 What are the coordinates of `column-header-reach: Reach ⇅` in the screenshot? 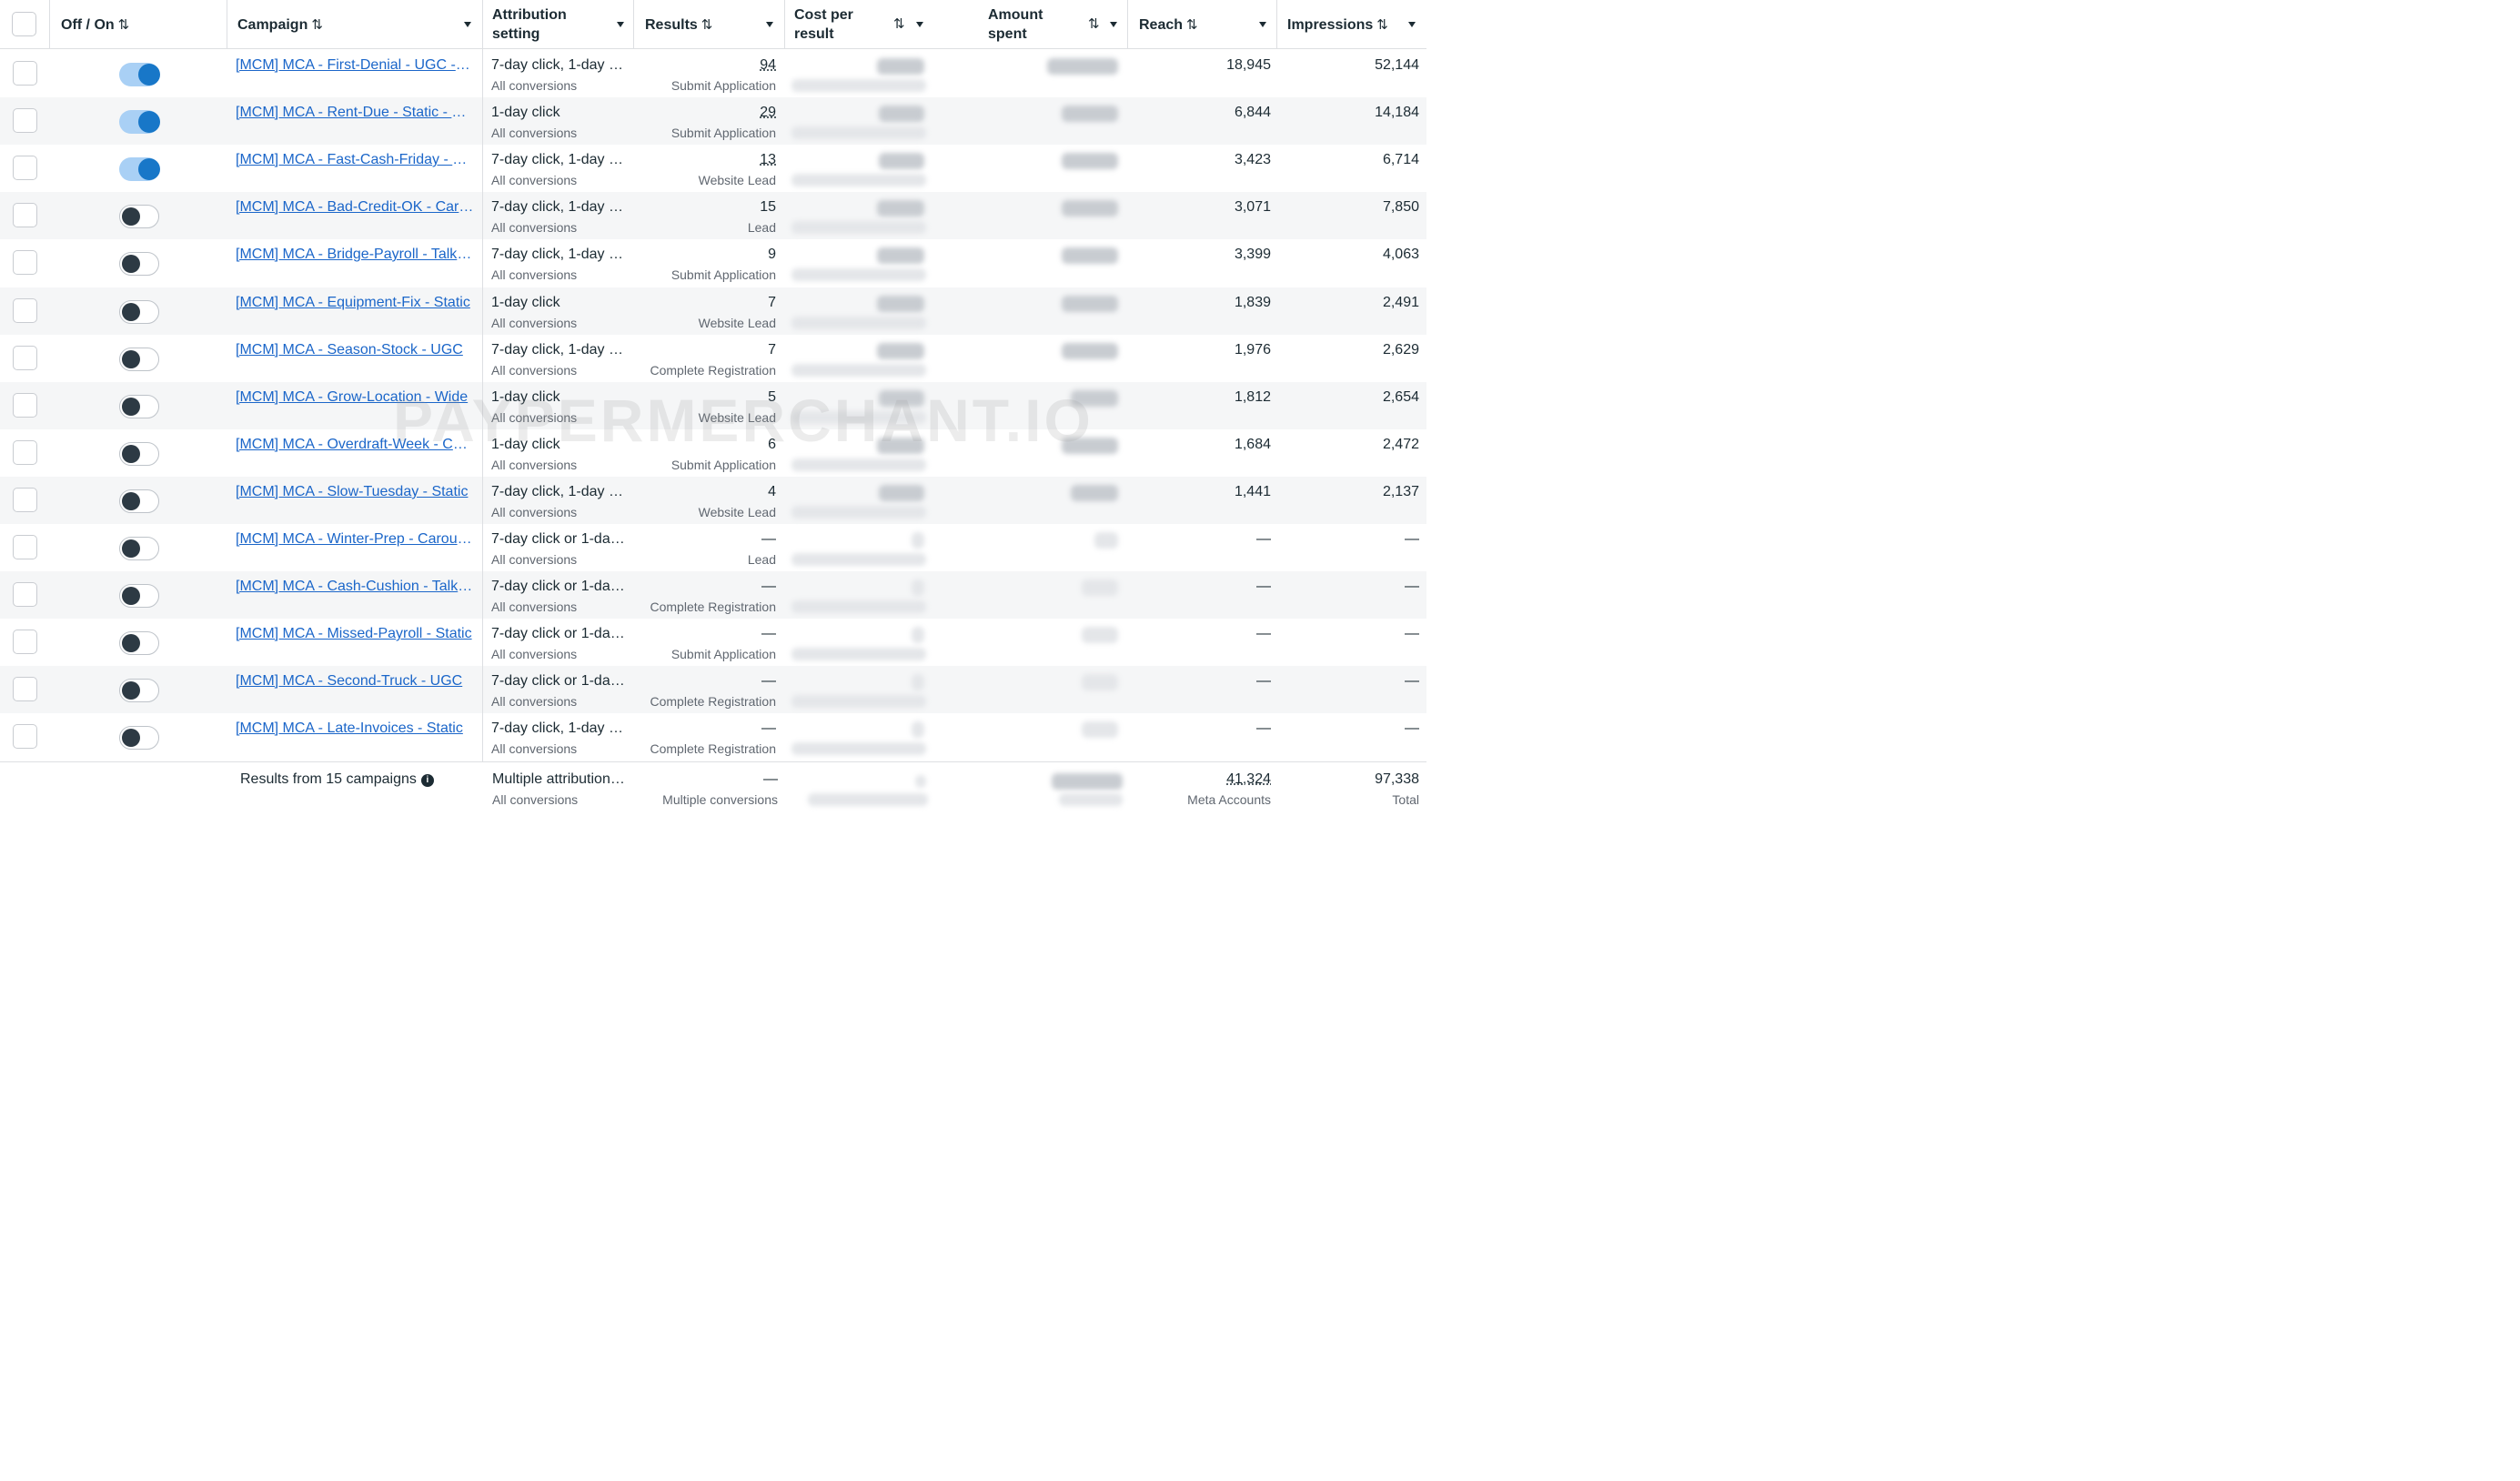 It's located at (1169, 24).